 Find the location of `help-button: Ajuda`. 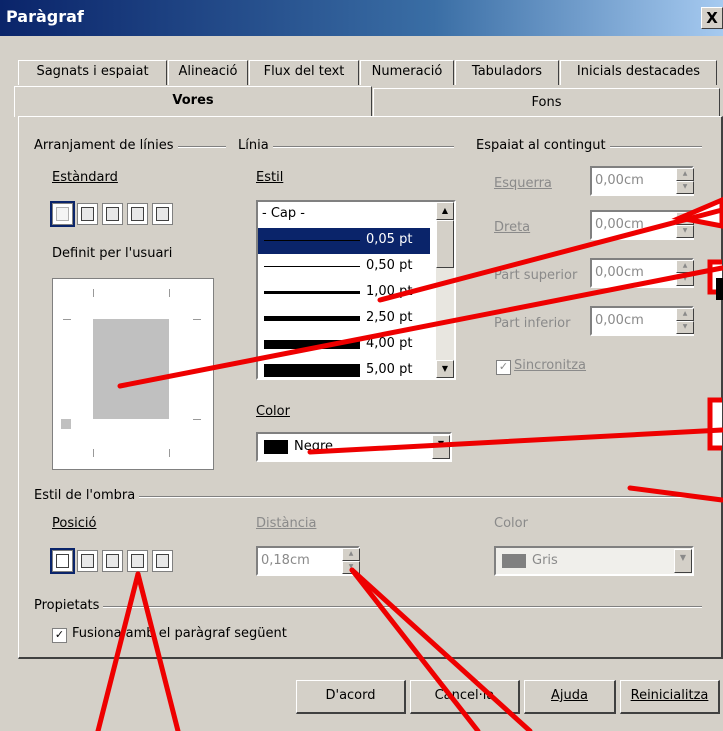

help-button: Ajuda is located at coordinates (570, 697).